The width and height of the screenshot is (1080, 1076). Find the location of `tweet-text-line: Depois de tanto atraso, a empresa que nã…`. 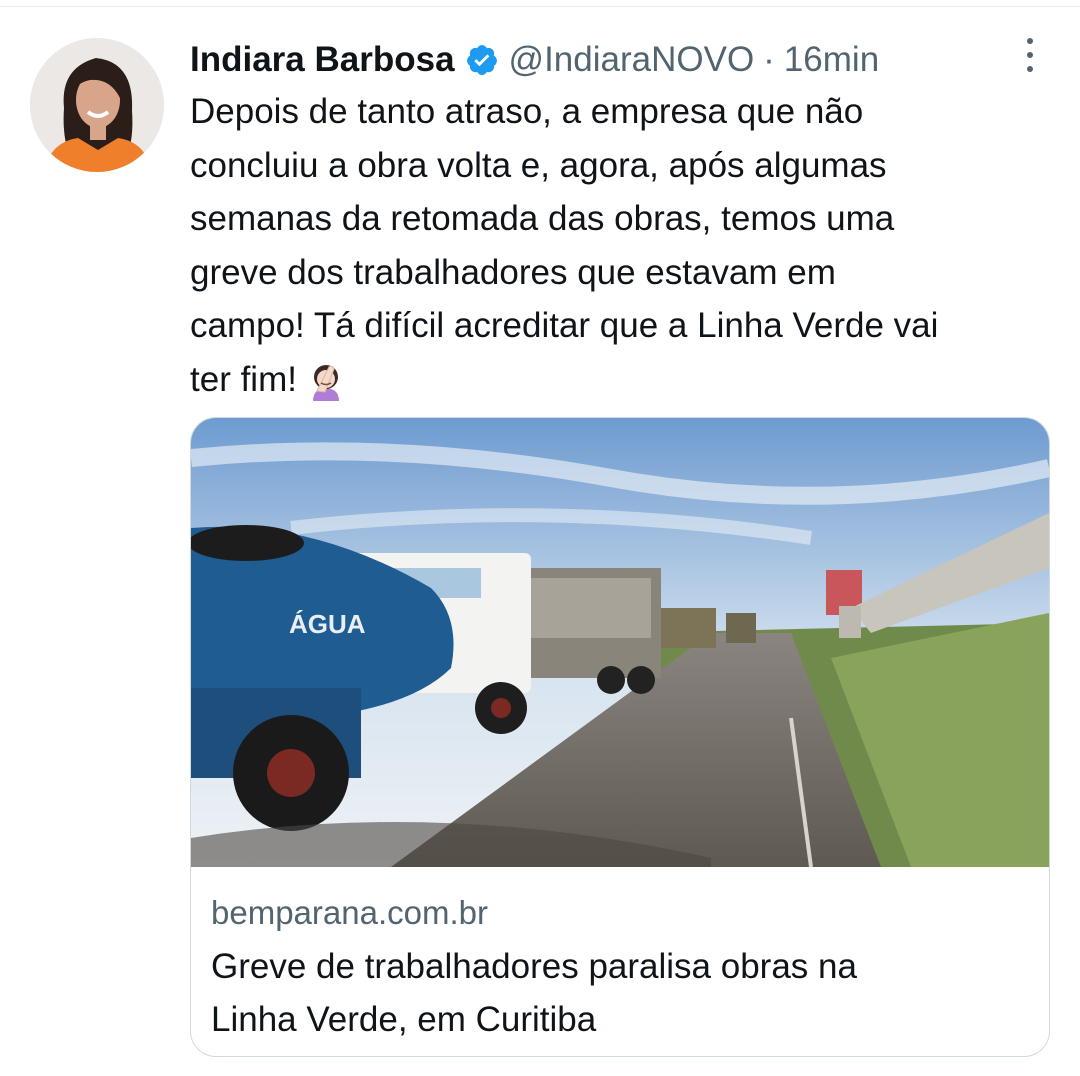

tweet-text-line: Depois de tanto atraso, a empresa que nã… is located at coordinates (527, 111).